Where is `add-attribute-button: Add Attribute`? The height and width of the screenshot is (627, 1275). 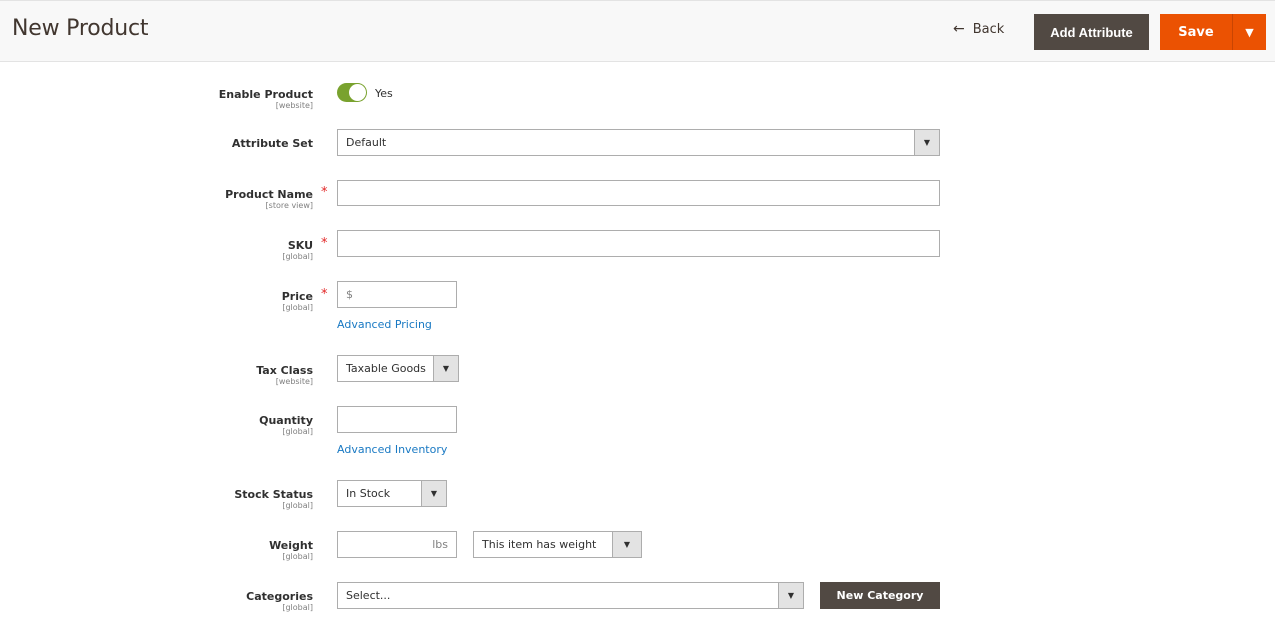
add-attribute-button: Add Attribute is located at coordinates (1091, 32).